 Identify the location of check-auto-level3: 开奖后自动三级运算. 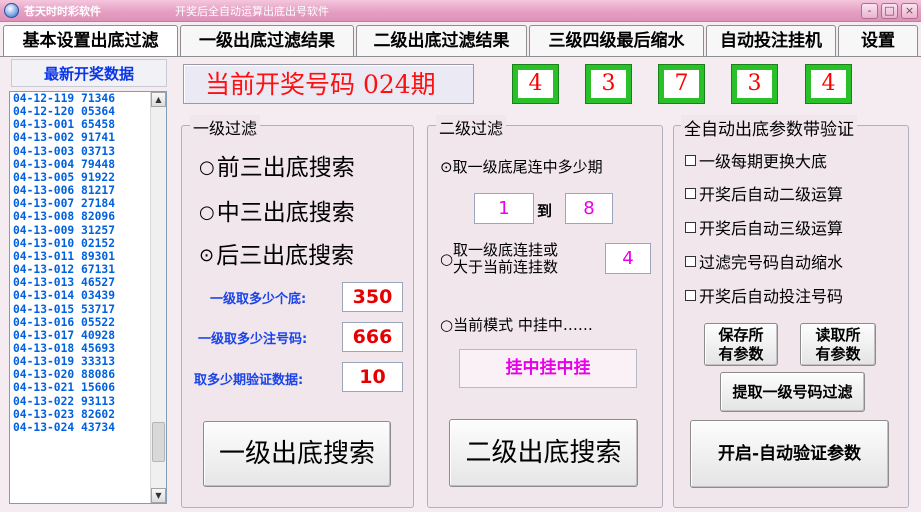
(764, 227).